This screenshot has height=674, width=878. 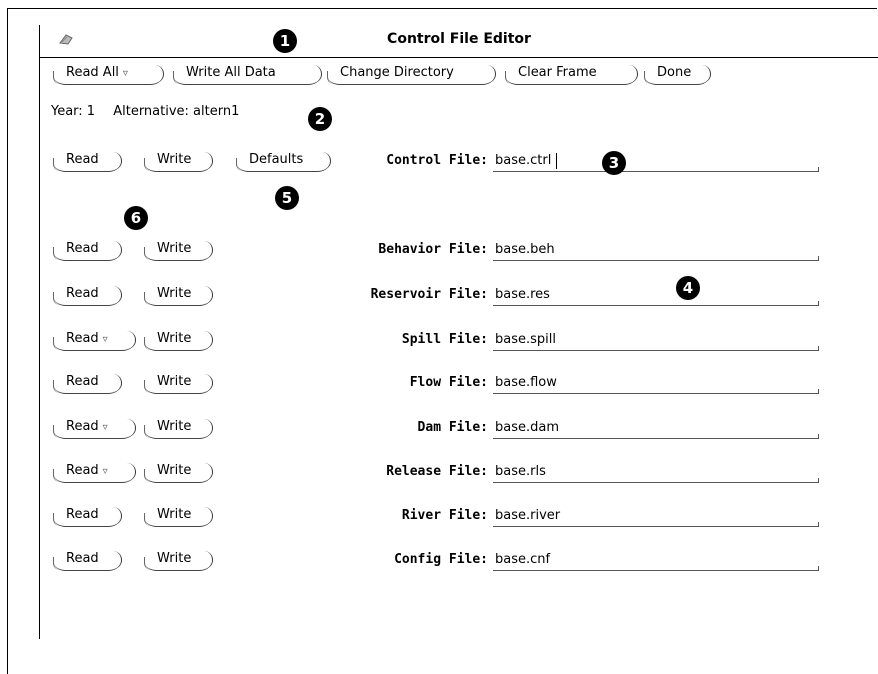 What do you see at coordinates (656, 296) in the screenshot?
I see `reservoir-file-field: base.res` at bounding box center [656, 296].